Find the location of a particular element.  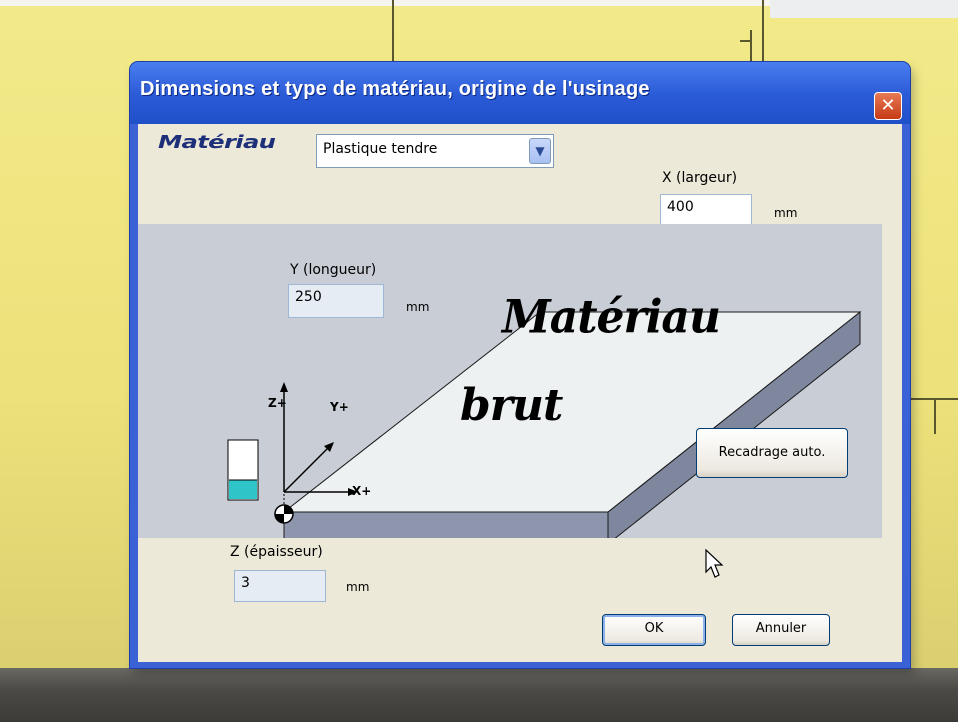

chevron-down-icon: ▼ is located at coordinates (540, 151).